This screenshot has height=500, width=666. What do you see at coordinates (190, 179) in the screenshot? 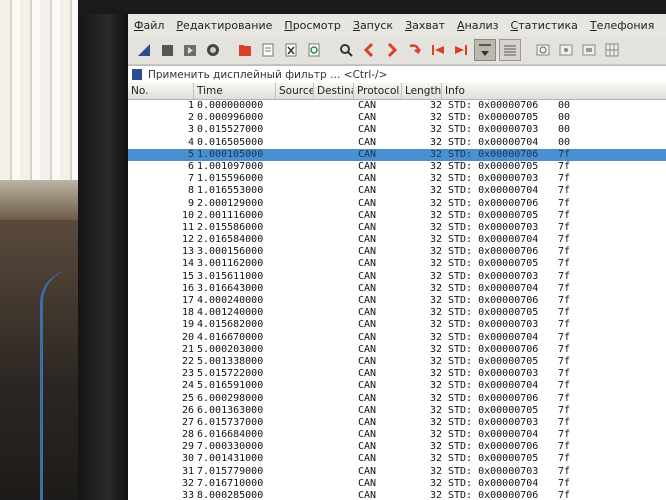
I see `packet-number: 7` at bounding box center [190, 179].